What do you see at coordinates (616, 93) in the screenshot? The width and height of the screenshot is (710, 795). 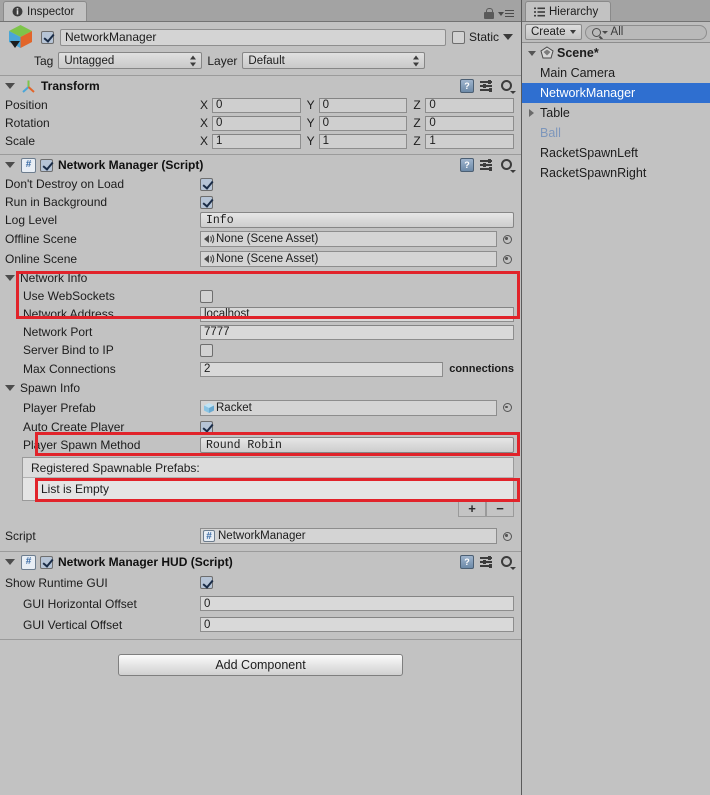 I see `hierarchy-item-networkmanager: NetworkManager` at bounding box center [616, 93].